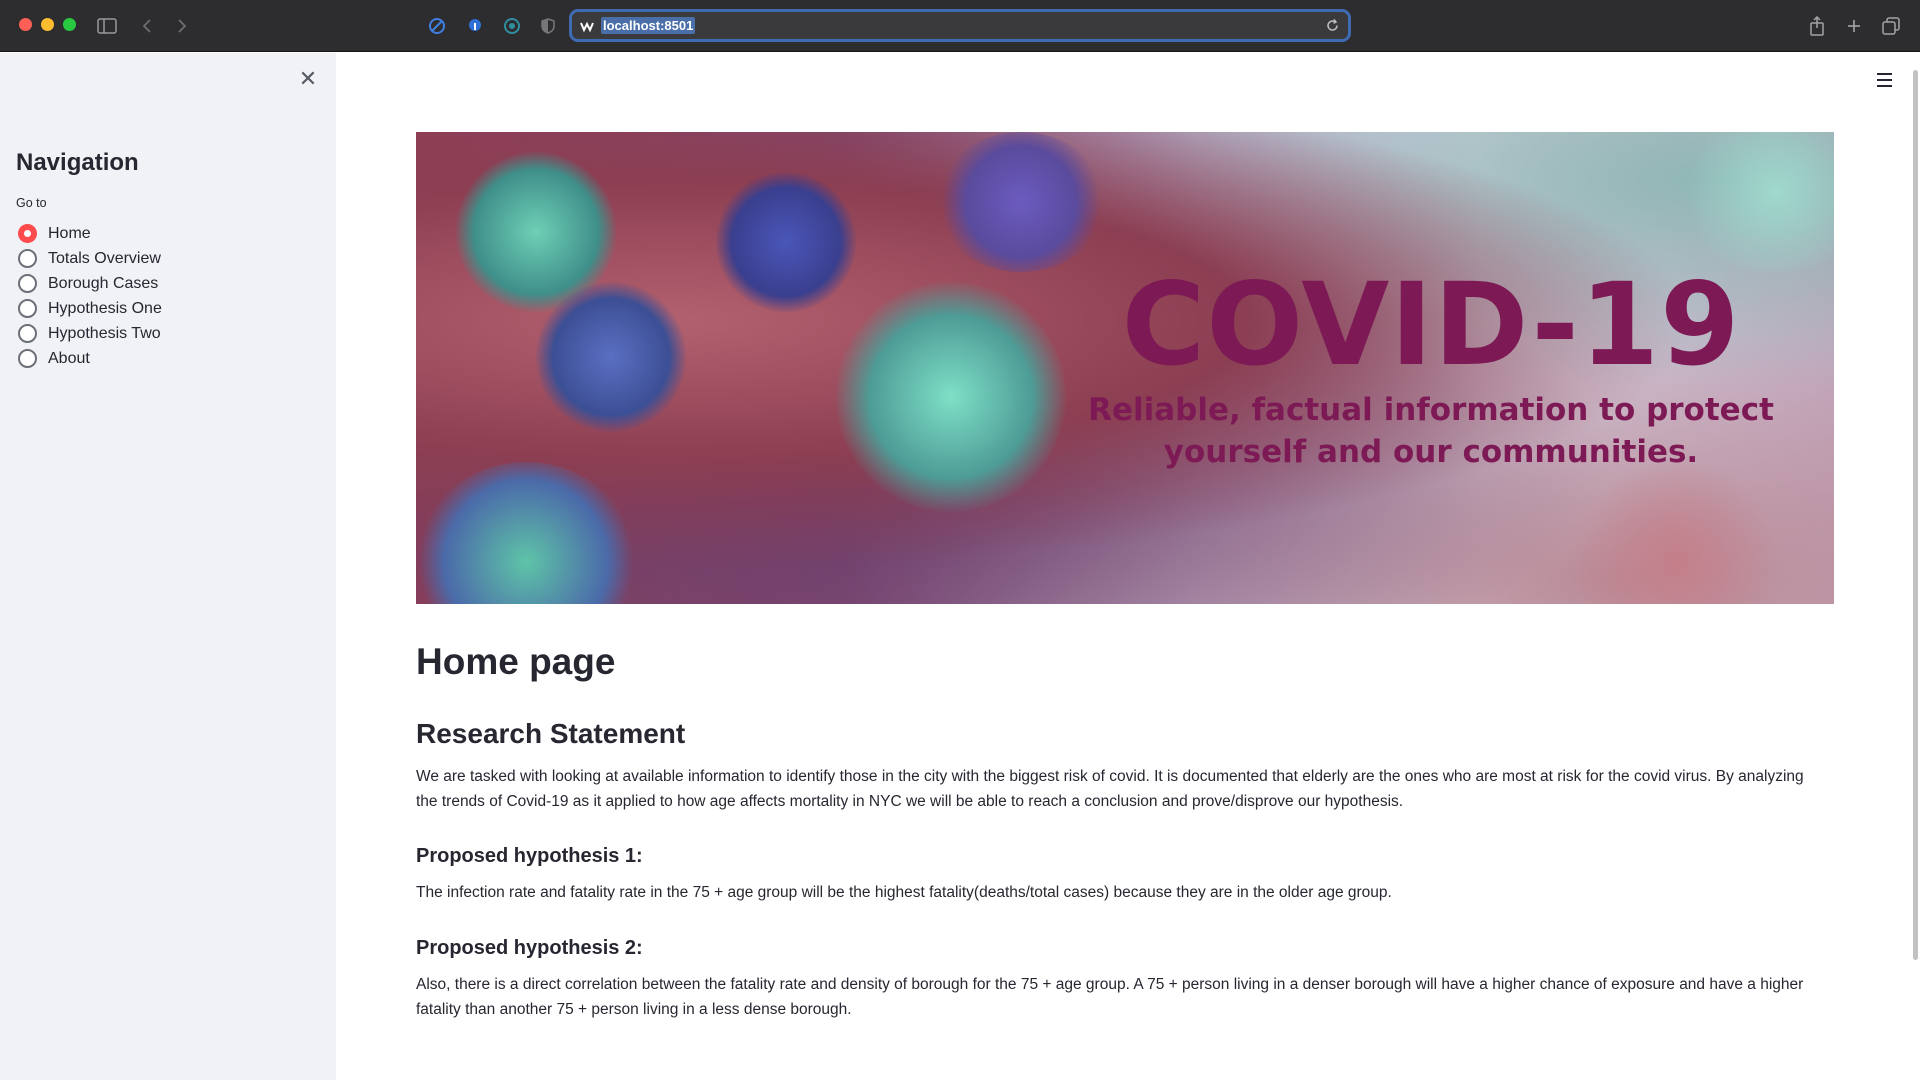 The width and height of the screenshot is (1920, 1080). I want to click on privacy-extension-icon, so click(512, 26).